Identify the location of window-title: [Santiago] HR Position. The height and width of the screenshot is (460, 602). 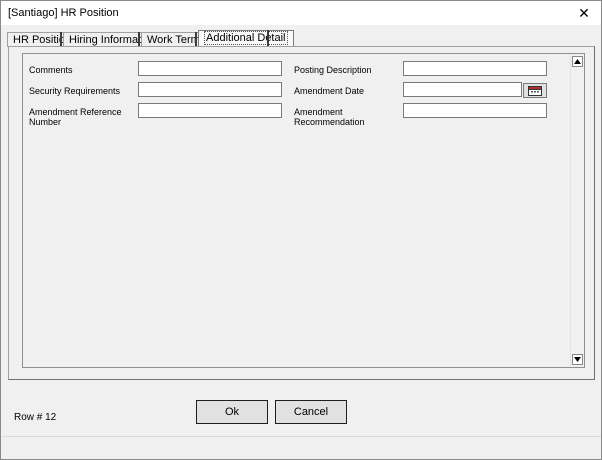
(63, 13).